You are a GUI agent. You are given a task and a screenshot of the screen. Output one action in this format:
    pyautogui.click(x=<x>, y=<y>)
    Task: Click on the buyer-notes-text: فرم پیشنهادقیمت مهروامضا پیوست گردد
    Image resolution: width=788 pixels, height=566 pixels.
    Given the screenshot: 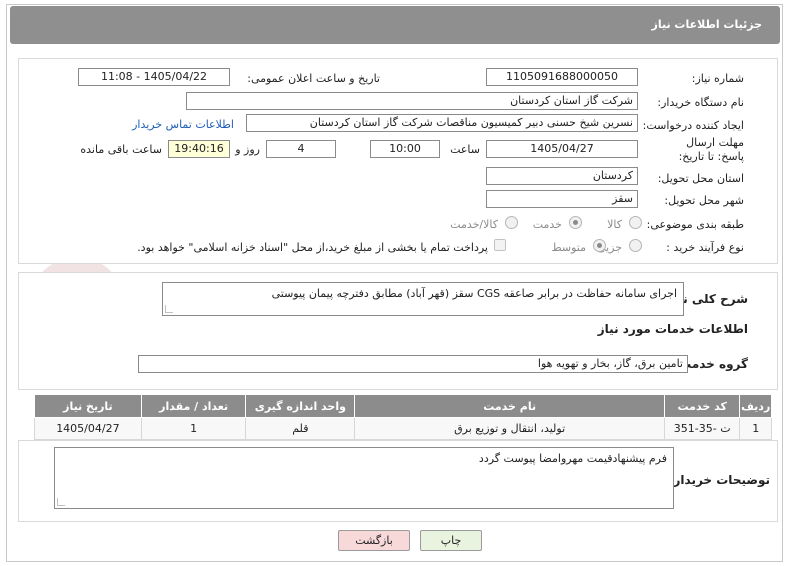 What is the action you would take?
    pyautogui.click(x=572, y=458)
    